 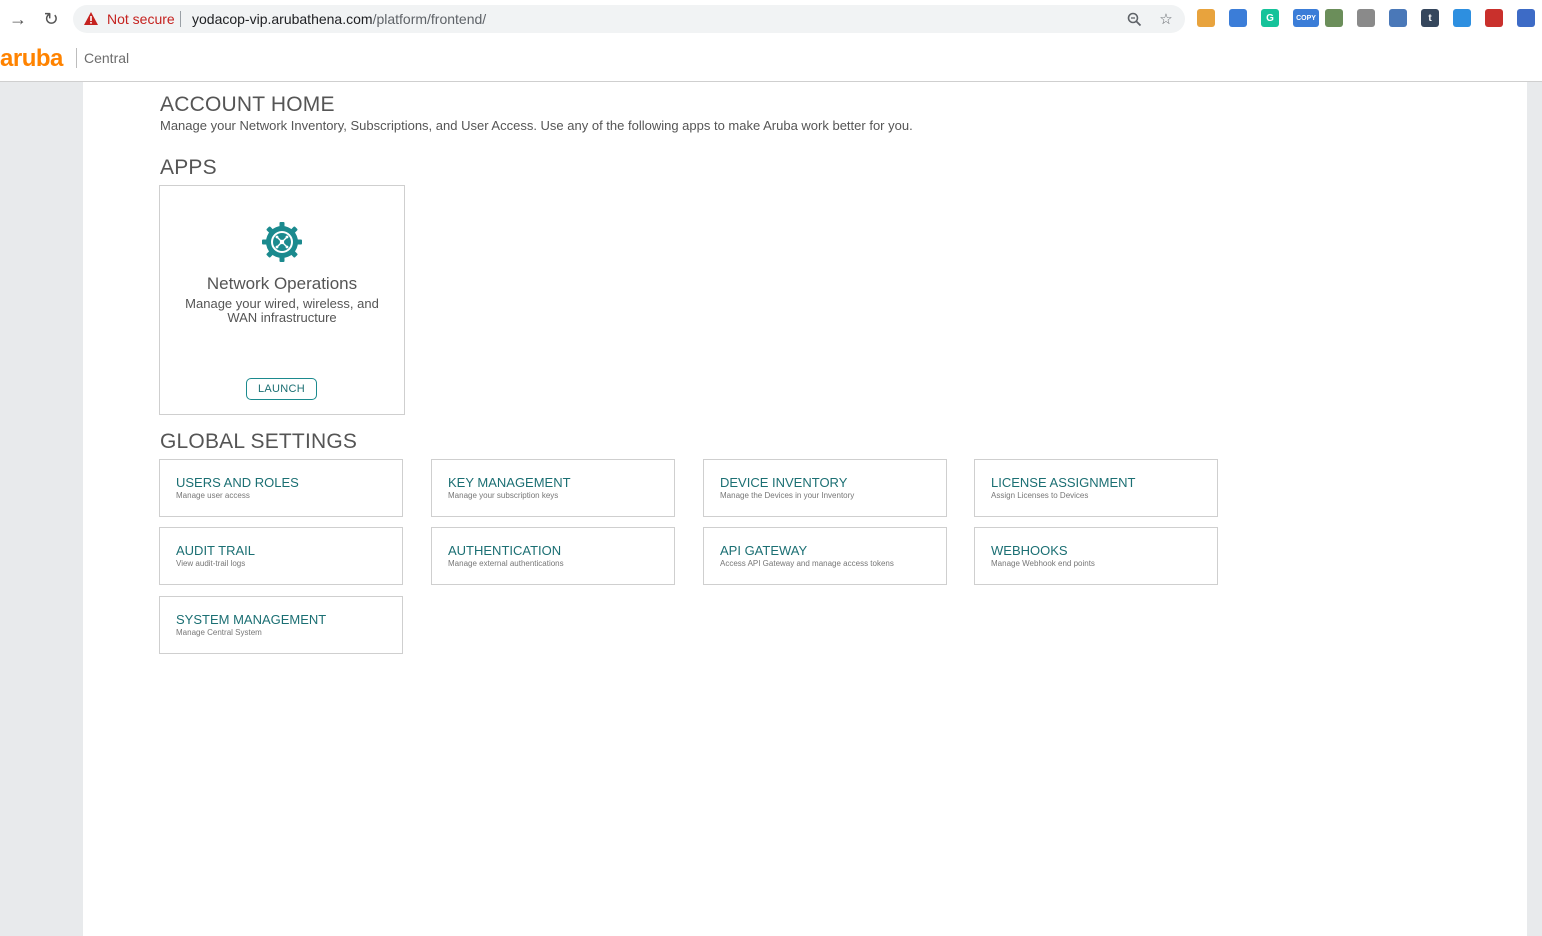 What do you see at coordinates (1462, 18) in the screenshot?
I see `chat-icon` at bounding box center [1462, 18].